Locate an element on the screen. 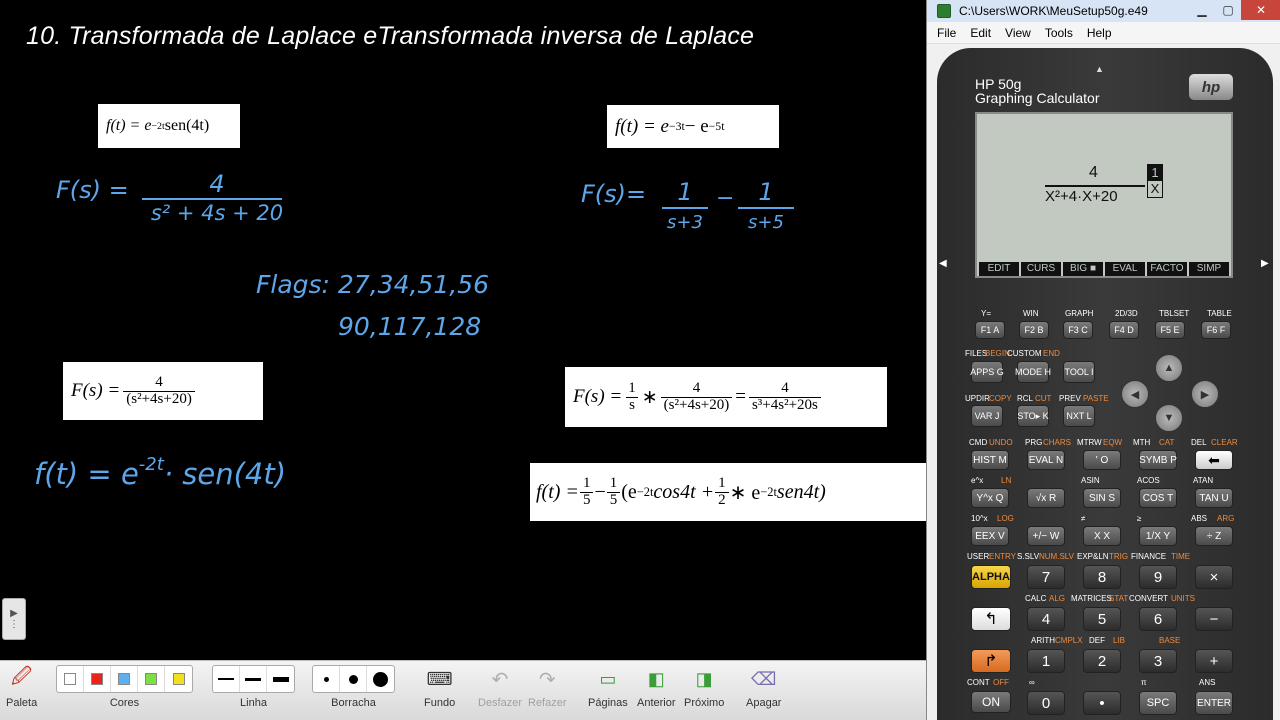 The image size is (1280, 720). key-label: CONT is located at coordinates (978, 682).